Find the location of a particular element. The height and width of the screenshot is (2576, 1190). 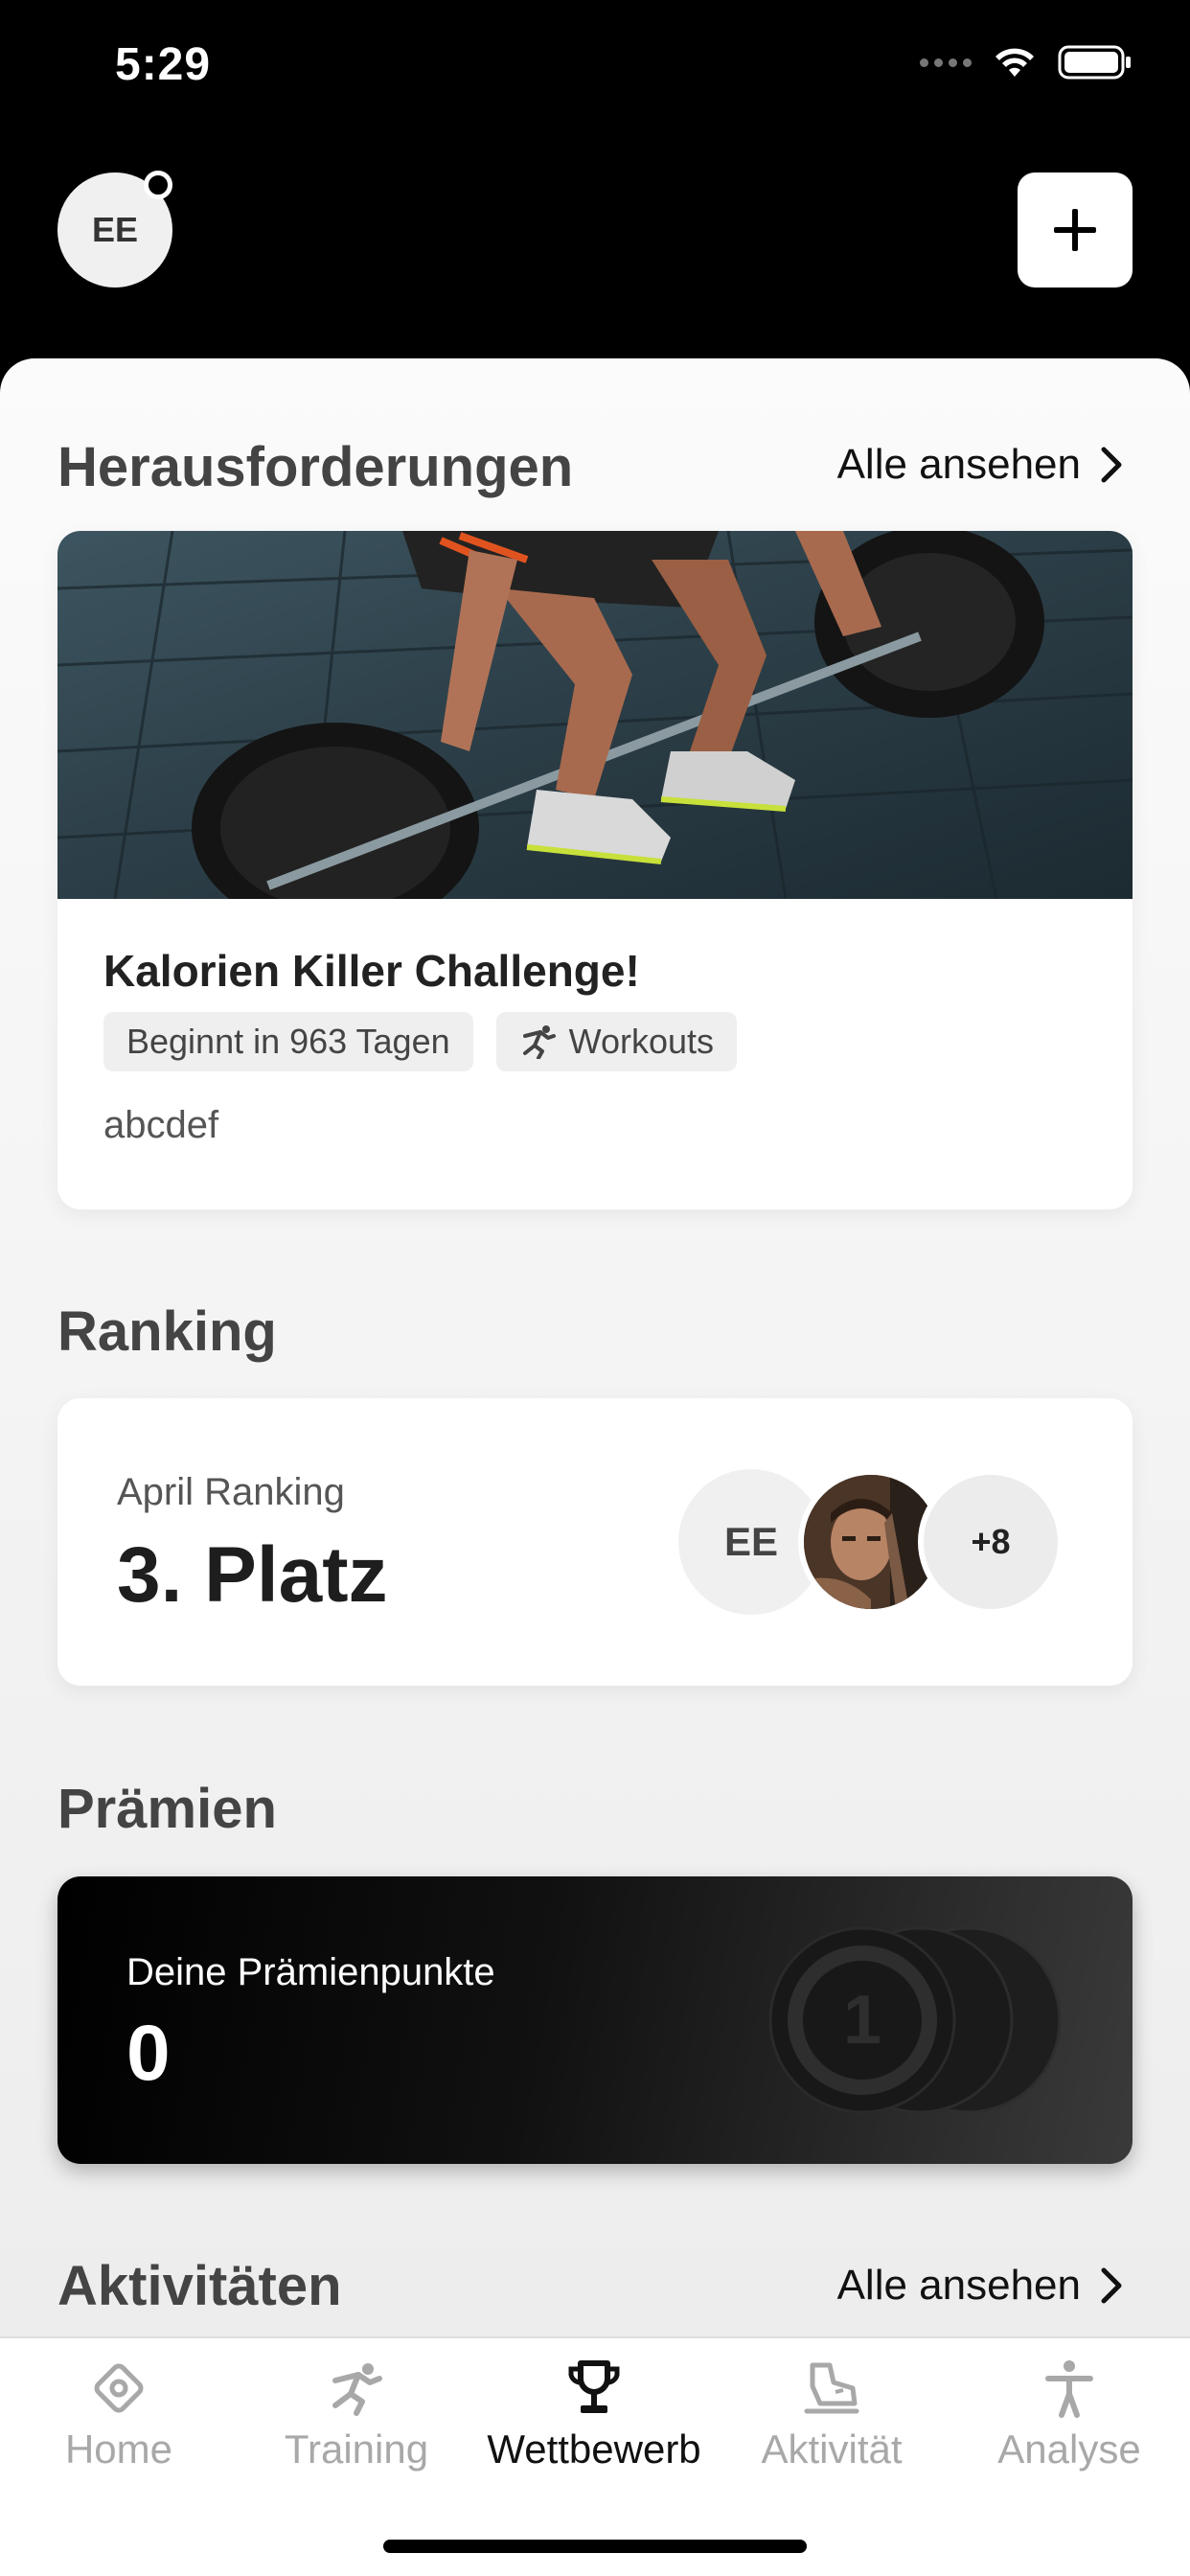

tab-aktivitaet-label: Aktivität is located at coordinates (832, 2449).